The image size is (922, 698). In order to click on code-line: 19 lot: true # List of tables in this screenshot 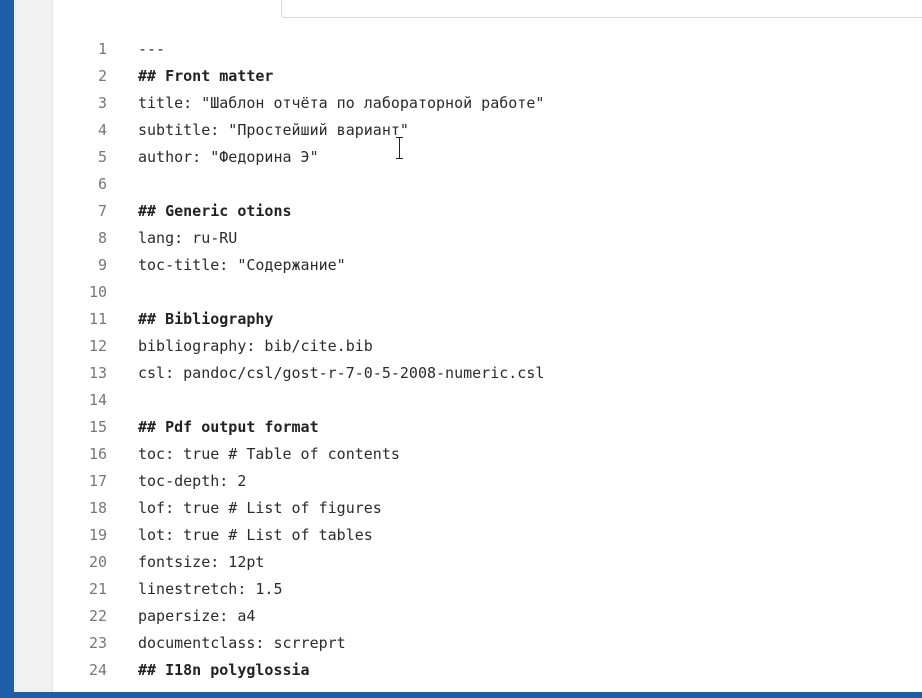, I will do `click(487, 535)`.